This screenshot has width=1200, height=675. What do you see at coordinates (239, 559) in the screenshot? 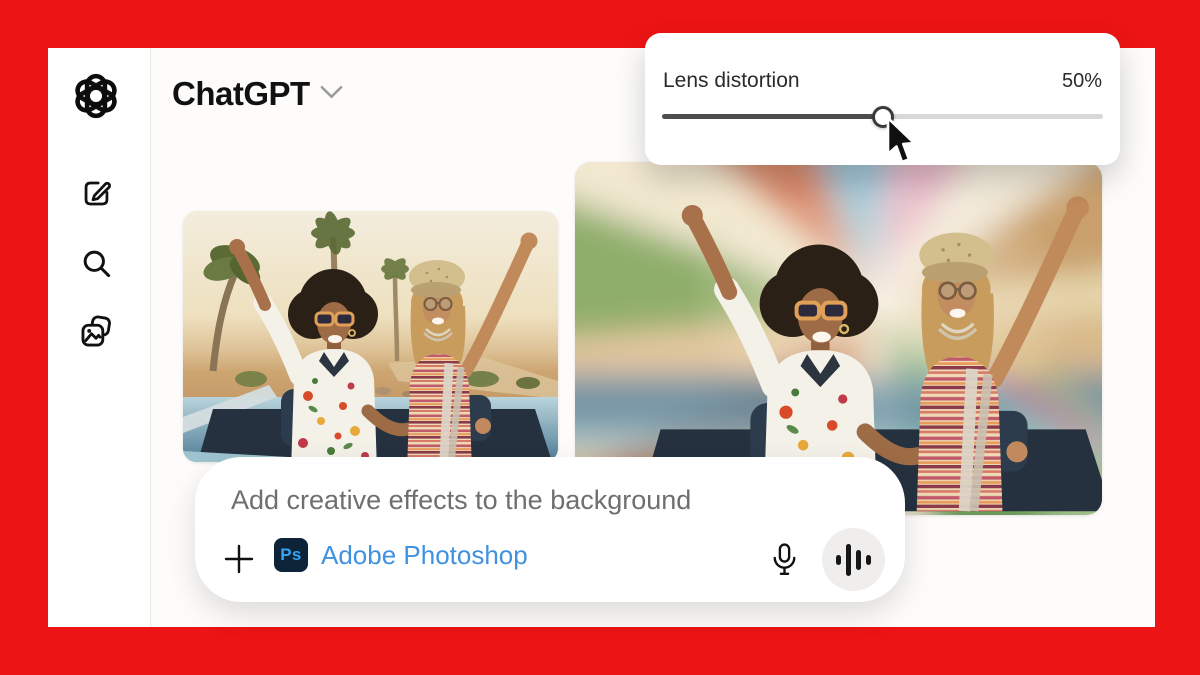
I see `plus-icon` at bounding box center [239, 559].